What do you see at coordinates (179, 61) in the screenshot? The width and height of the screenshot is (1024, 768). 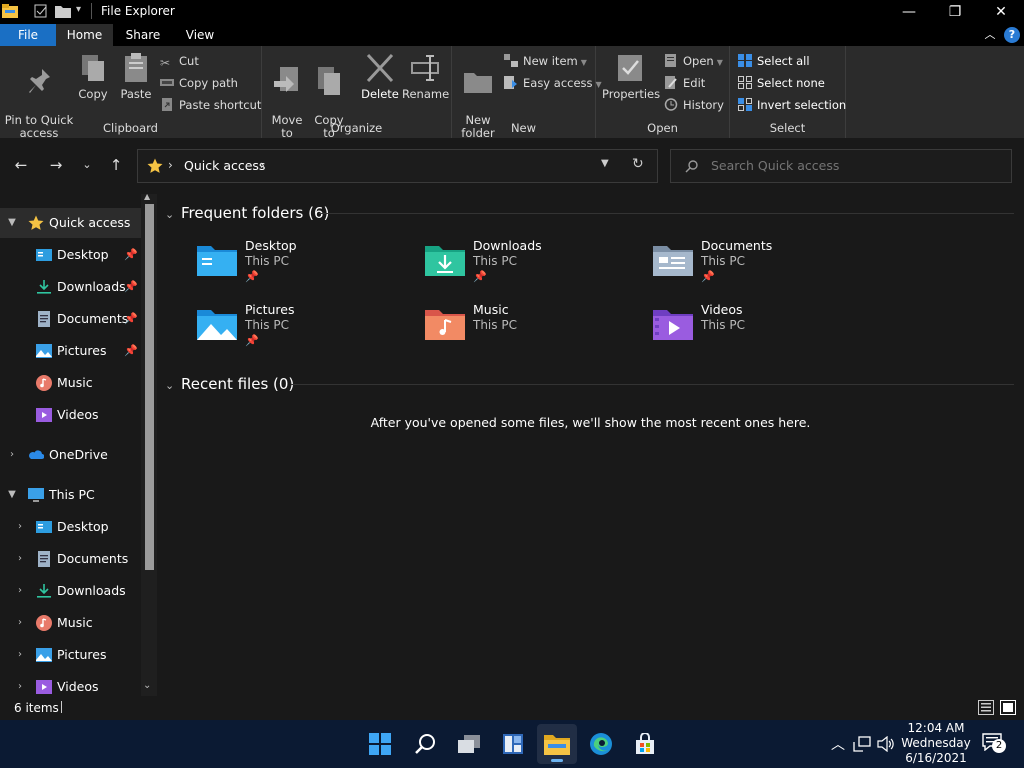 I see `cut-button: ✂ Cut` at bounding box center [179, 61].